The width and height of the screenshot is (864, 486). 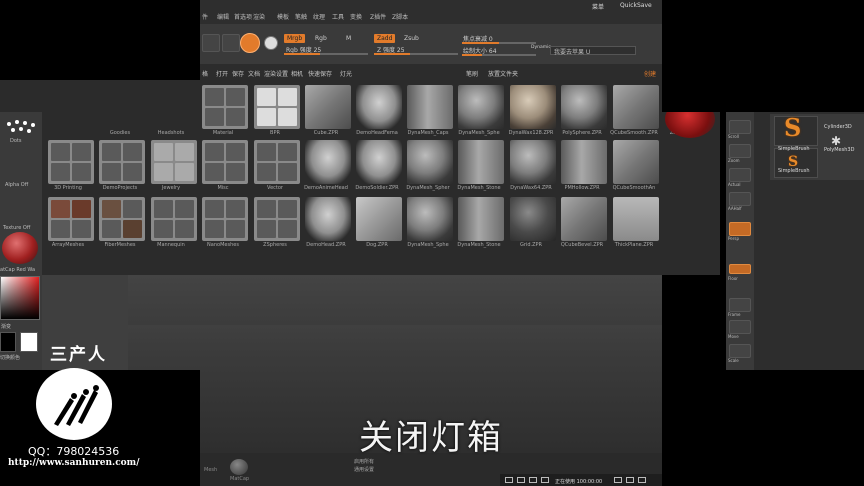 I want to click on switch-color-label: 切换颜色, so click(x=10, y=357).